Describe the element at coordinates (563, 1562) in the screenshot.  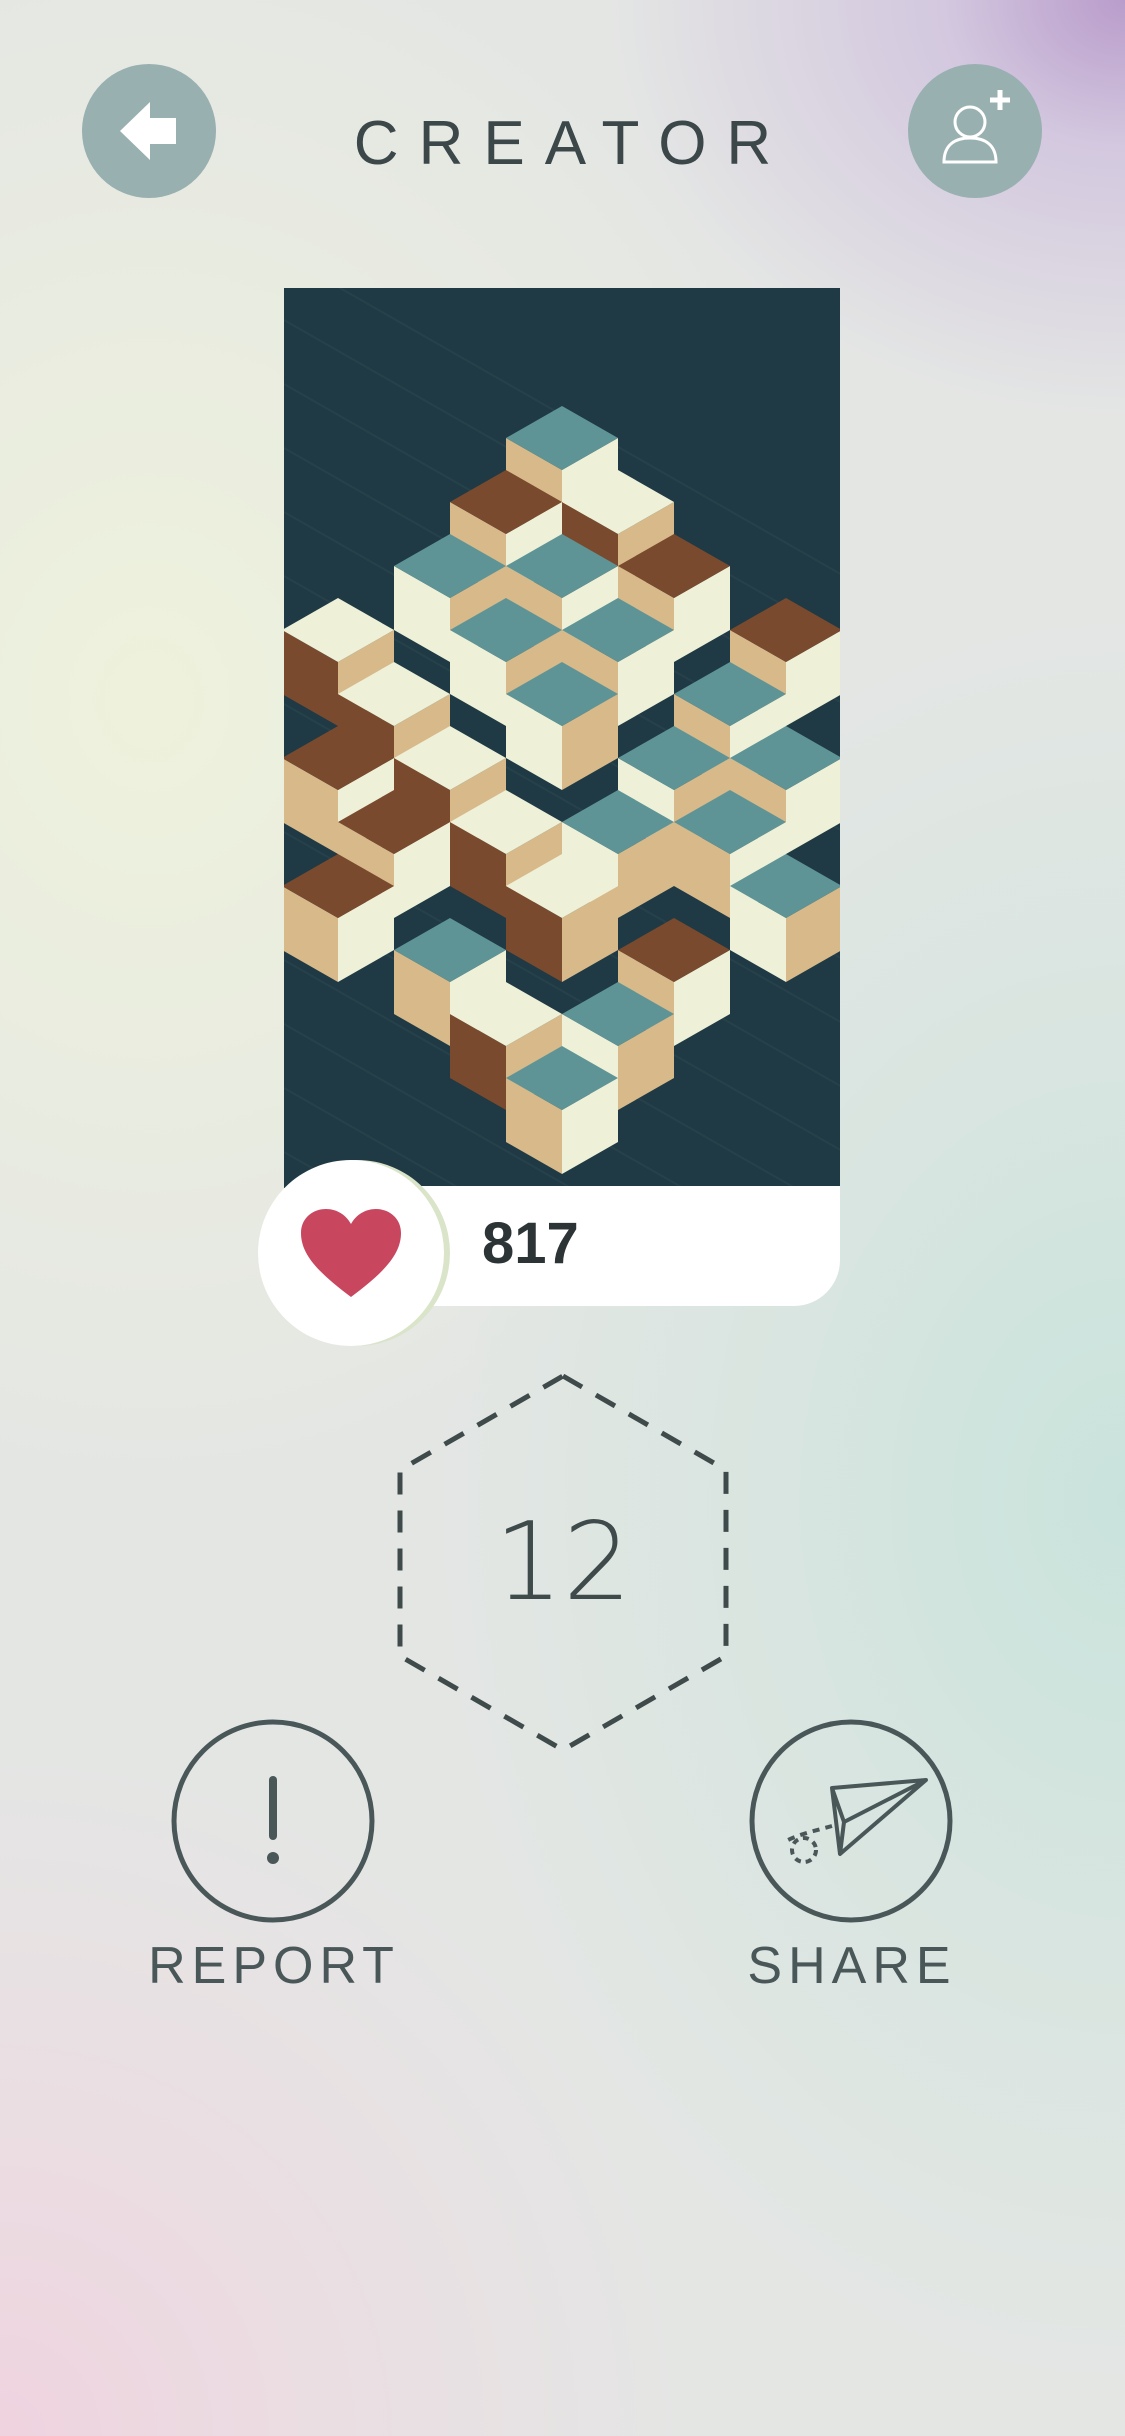
I see `level-number: 12` at that location.